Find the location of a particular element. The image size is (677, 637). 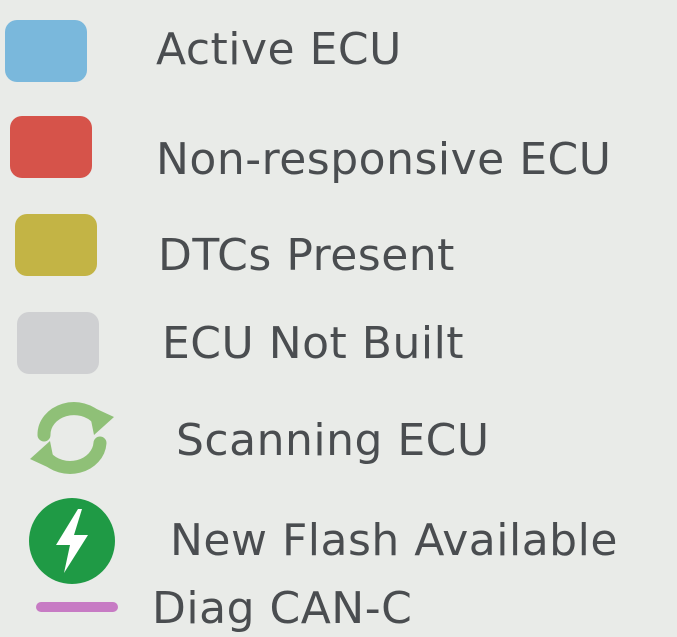

line-swatch is located at coordinates (77, 607).